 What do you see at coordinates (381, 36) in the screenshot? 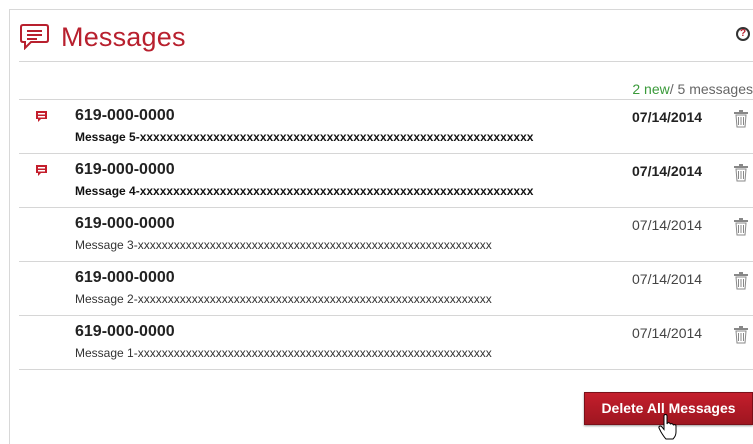
I see `messages-header: Messages ?` at bounding box center [381, 36].